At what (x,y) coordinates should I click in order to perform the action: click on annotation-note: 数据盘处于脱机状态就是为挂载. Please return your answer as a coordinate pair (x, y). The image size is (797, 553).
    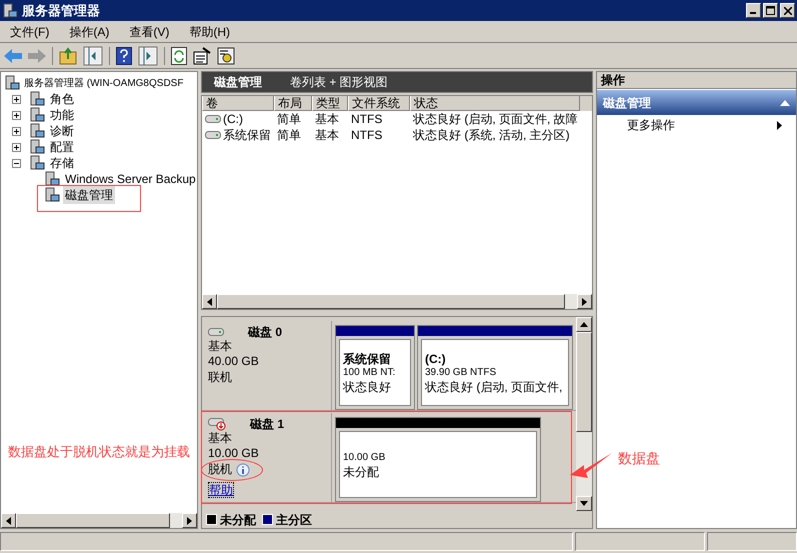
    Looking at the image, I should click on (99, 452).